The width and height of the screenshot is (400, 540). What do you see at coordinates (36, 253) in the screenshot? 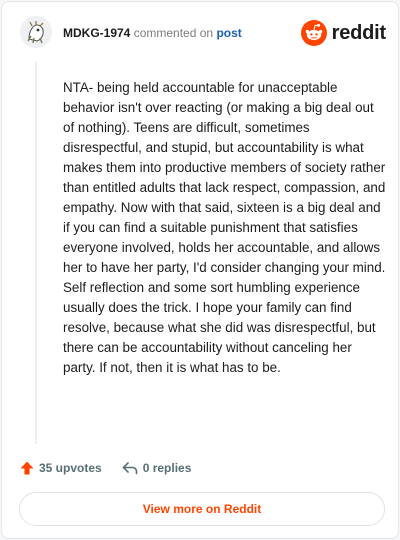
I see `thread-line` at bounding box center [36, 253].